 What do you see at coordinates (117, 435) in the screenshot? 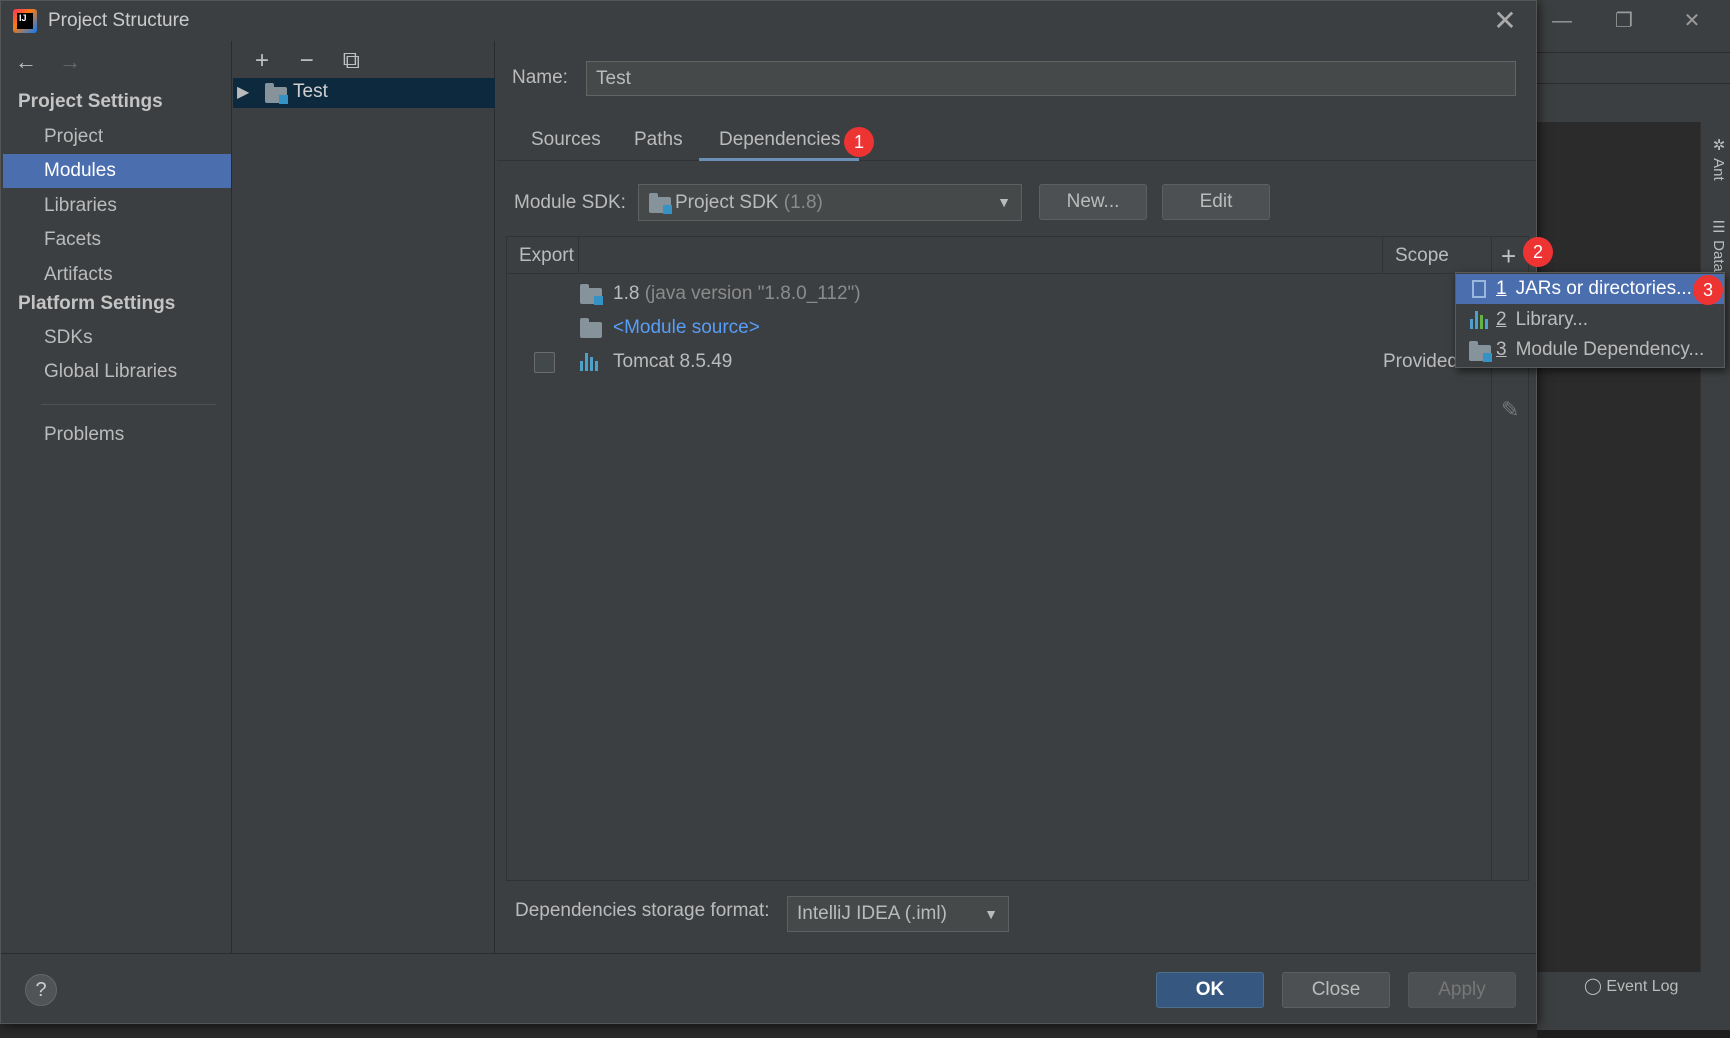
I see `nav-item-problems: Problems` at bounding box center [117, 435].